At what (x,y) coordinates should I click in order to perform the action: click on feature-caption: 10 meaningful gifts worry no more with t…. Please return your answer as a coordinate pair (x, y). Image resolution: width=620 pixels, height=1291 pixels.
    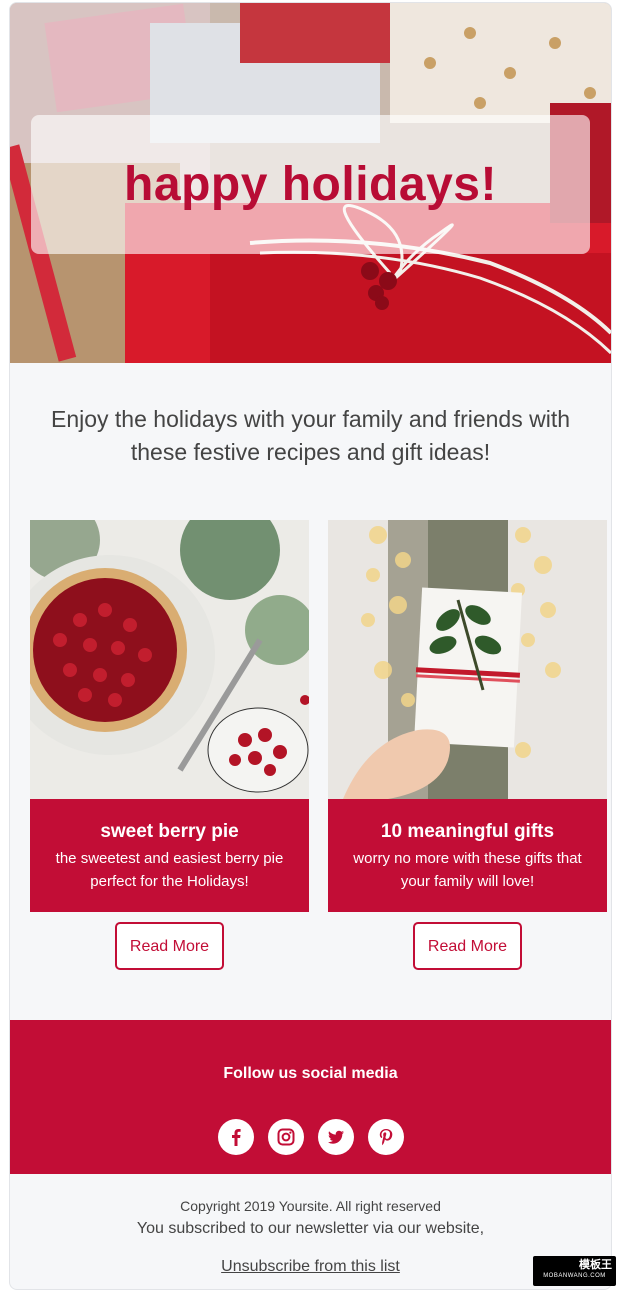
    Looking at the image, I should click on (467, 855).